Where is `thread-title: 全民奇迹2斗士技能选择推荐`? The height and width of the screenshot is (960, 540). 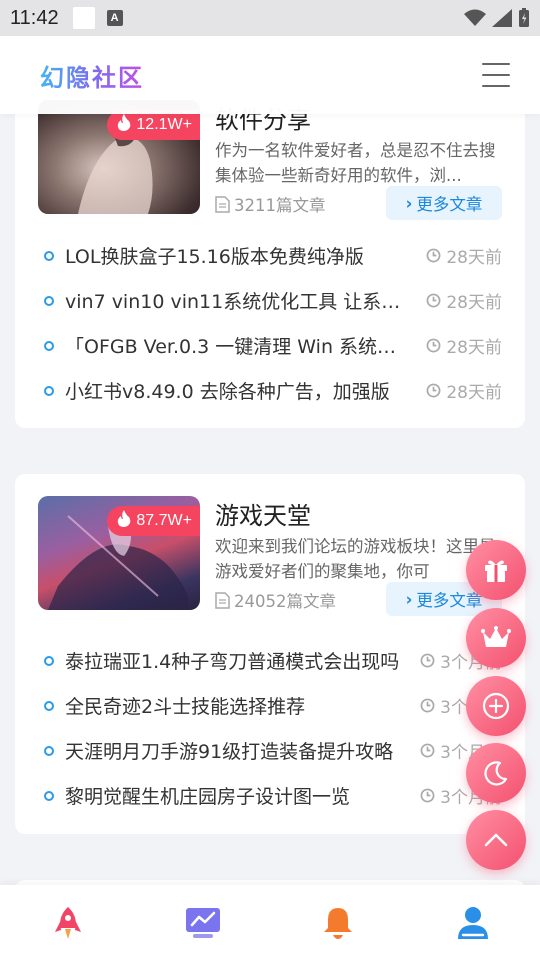
thread-title: 全民奇迹2斗士技能选择推荐 is located at coordinates (233, 705).